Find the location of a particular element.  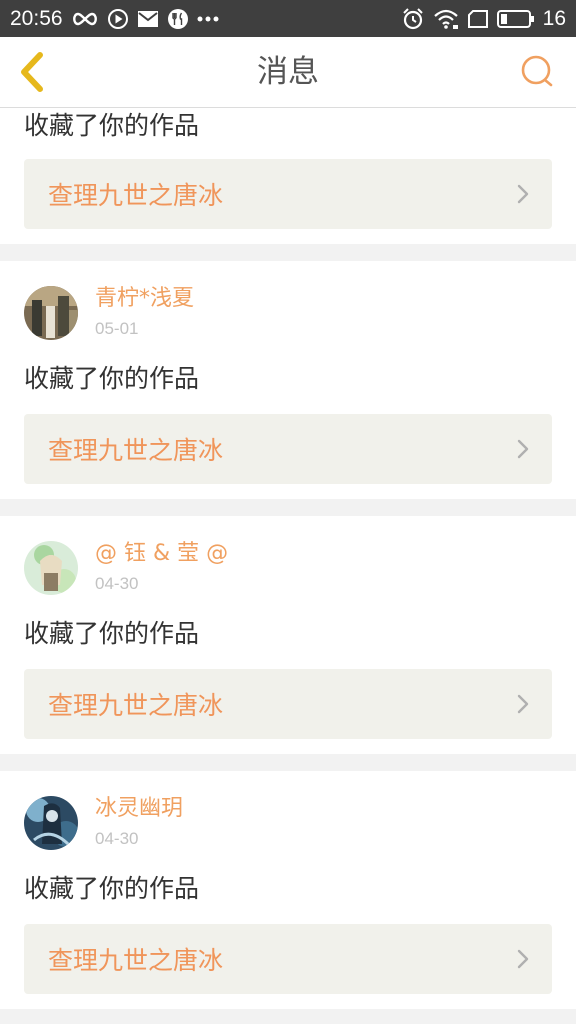

back-button is located at coordinates (32, 72).